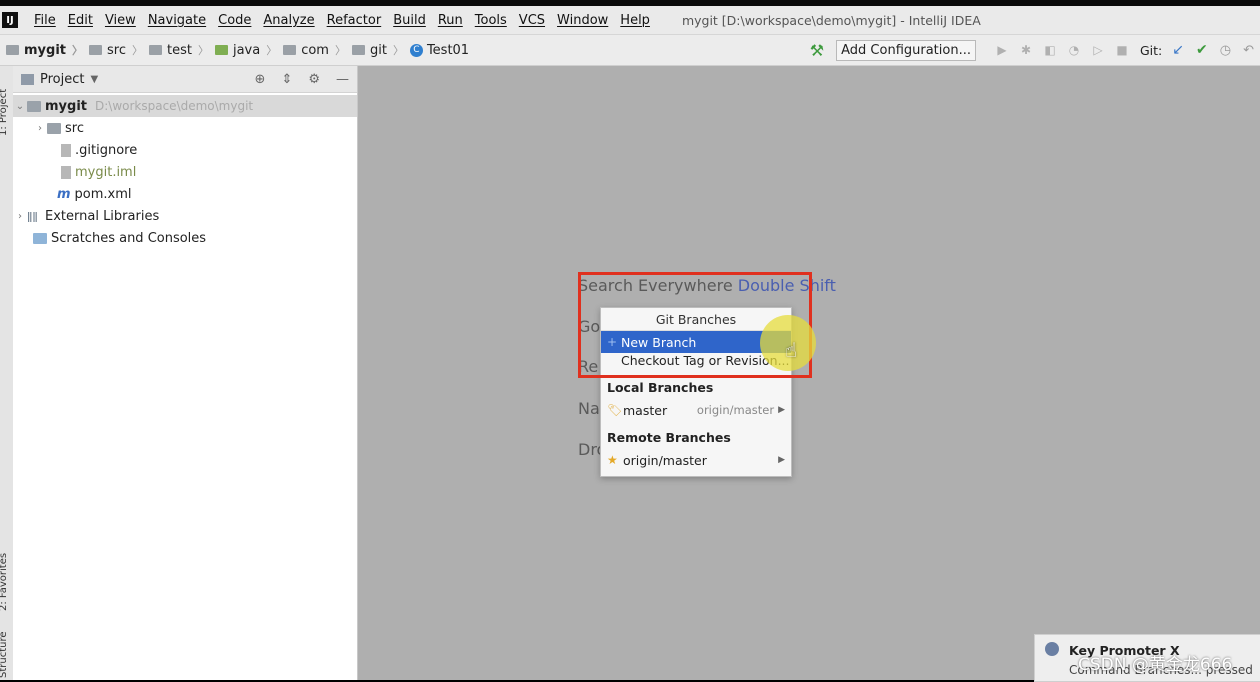 The height and width of the screenshot is (682, 1260). Describe the element at coordinates (234, 20) in the screenshot. I see `menu-code: Code` at that location.